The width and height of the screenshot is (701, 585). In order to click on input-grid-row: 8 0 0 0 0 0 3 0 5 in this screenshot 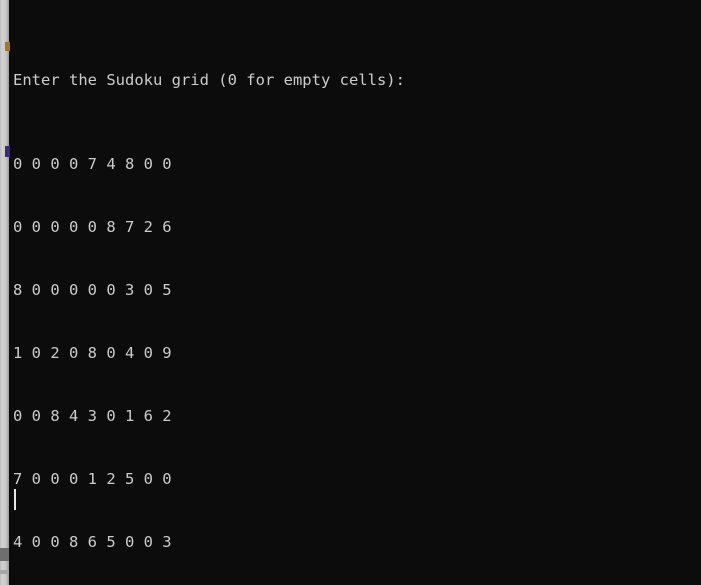, I will do `click(92, 290)`.